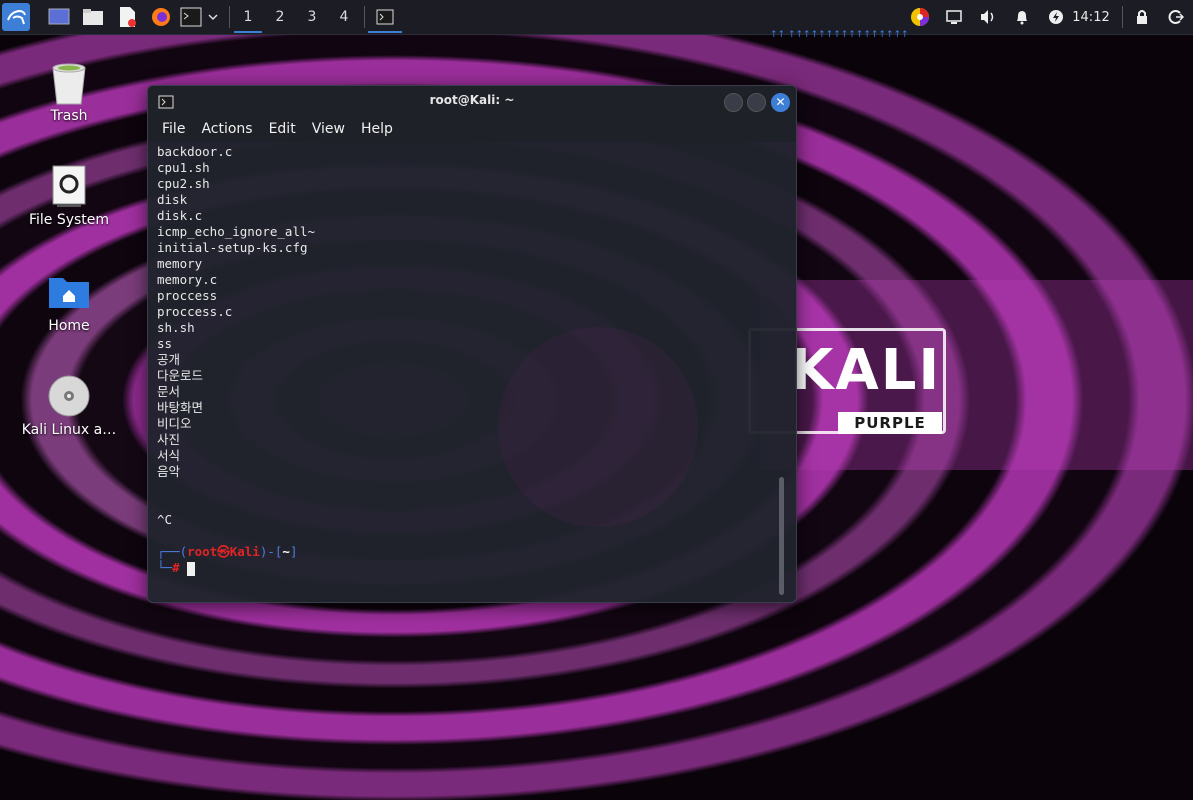  I want to click on terminal-titlebar: root@Kali: ~ ✕, so click(472, 101).